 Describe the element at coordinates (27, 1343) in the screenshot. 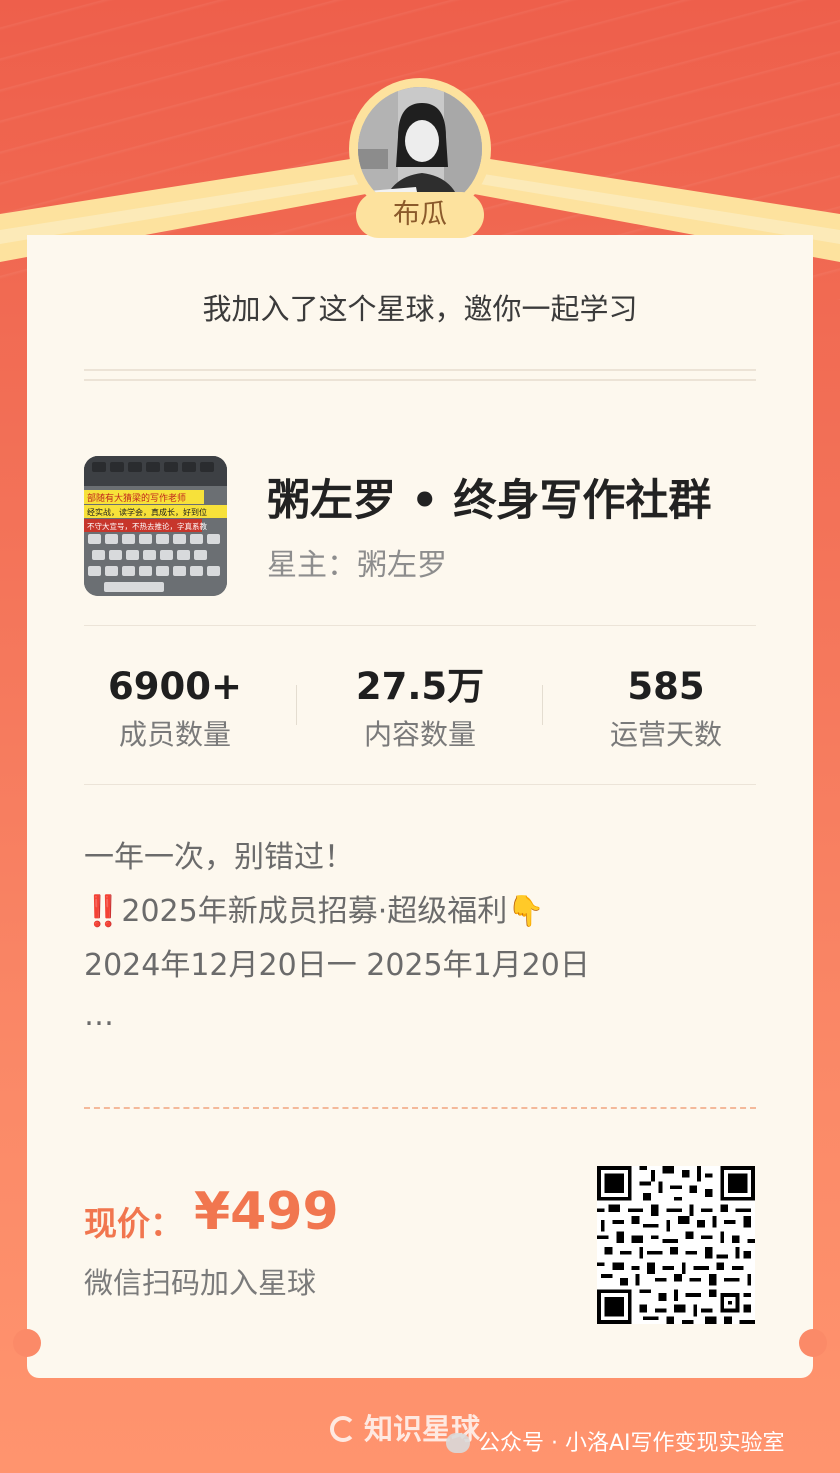

I see `card-notch-left` at that location.